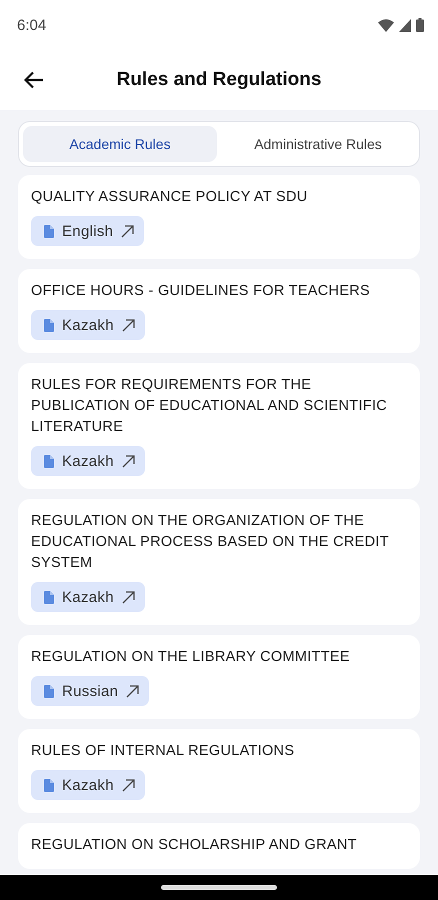  Describe the element at coordinates (120, 144) in the screenshot. I see `tab: Academic Rules` at that location.